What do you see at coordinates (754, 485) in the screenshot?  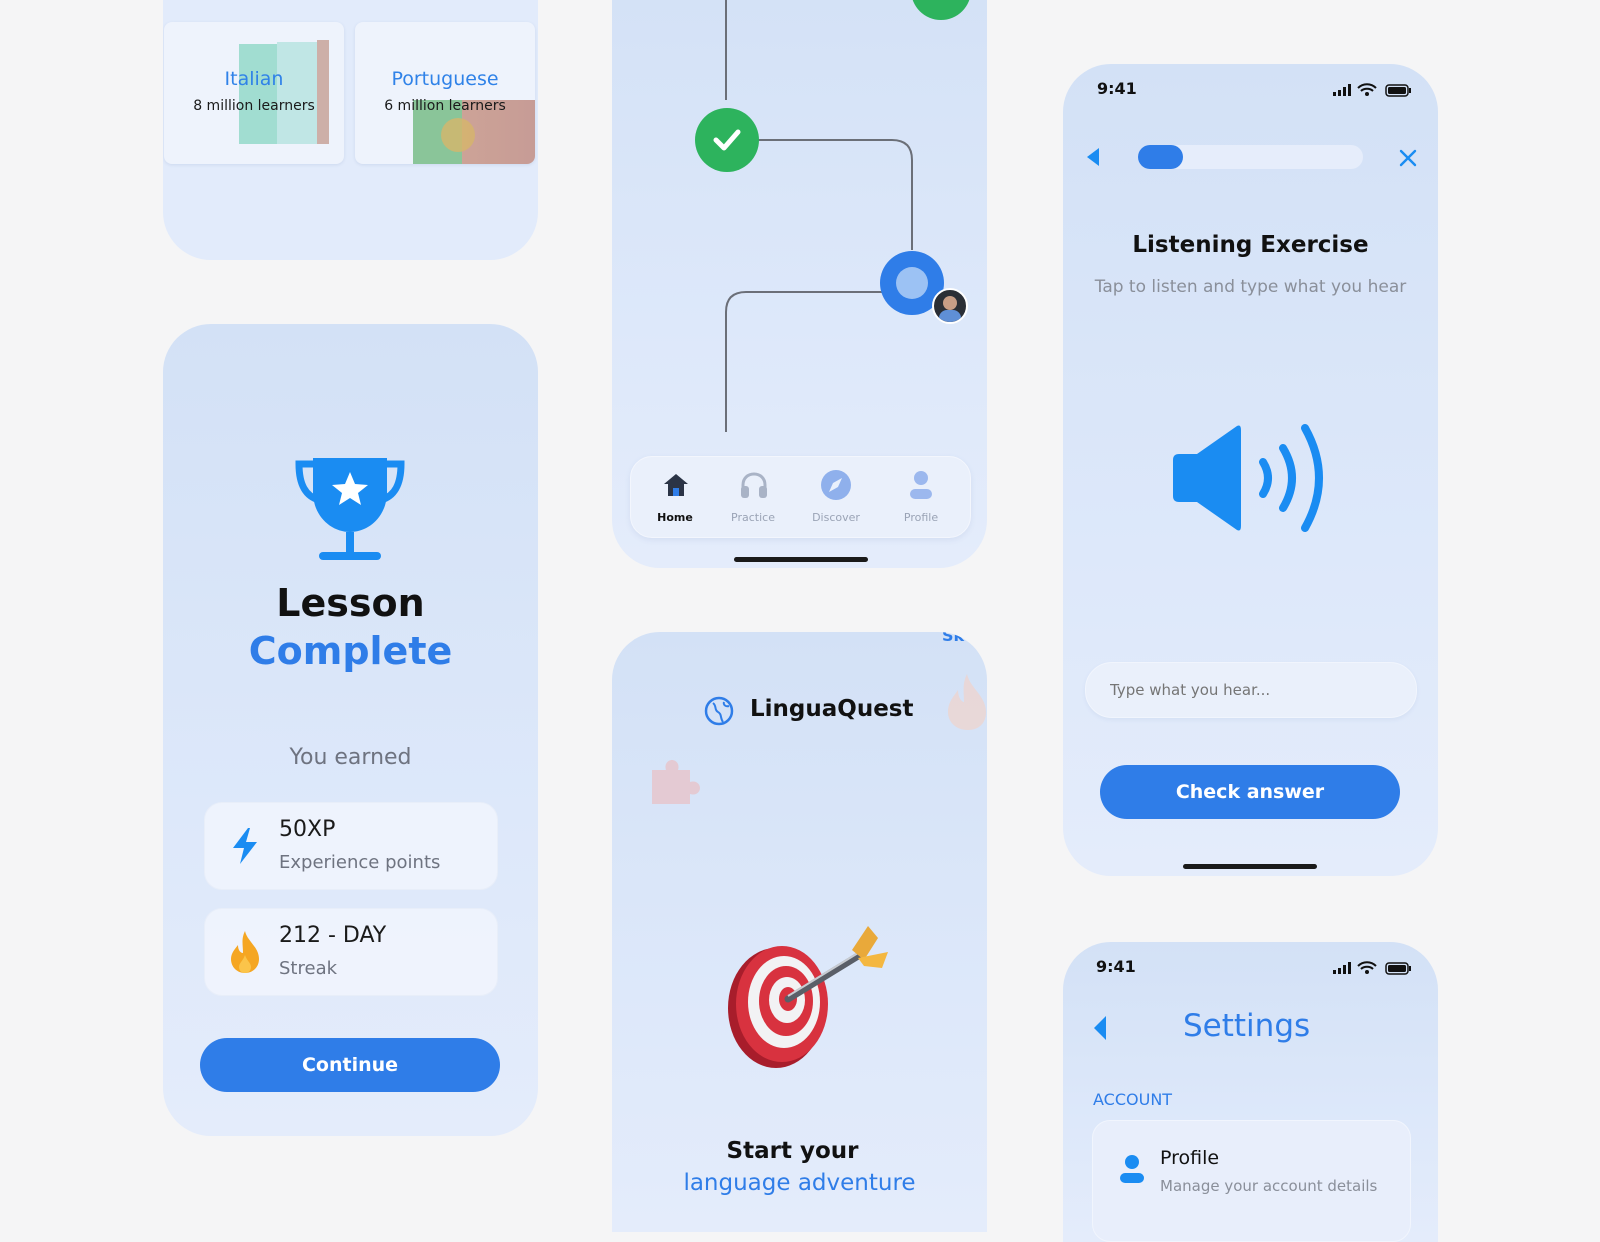 I see `headphones-icon` at bounding box center [754, 485].